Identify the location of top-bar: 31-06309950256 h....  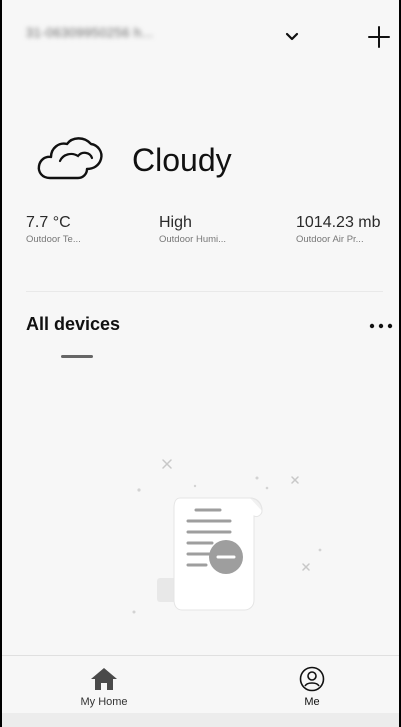
(200, 40).